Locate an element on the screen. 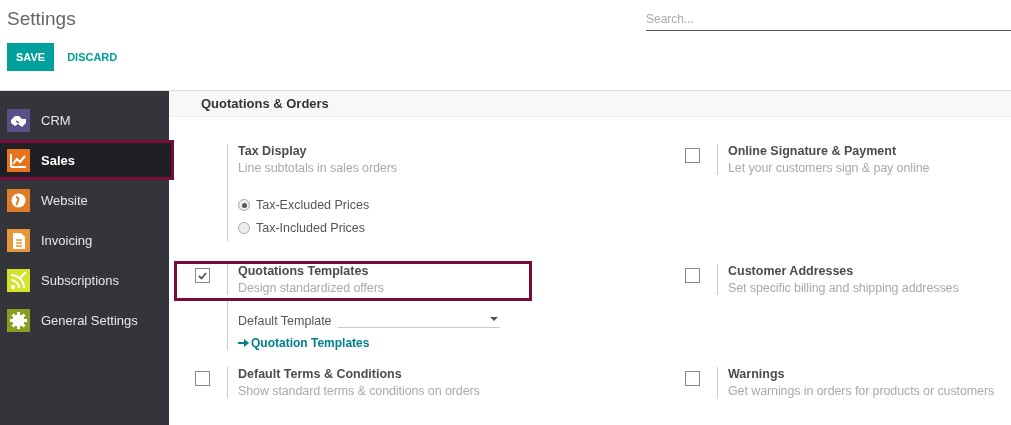 This screenshot has height=425, width=1011. setting-title: Warnings is located at coordinates (757, 374).